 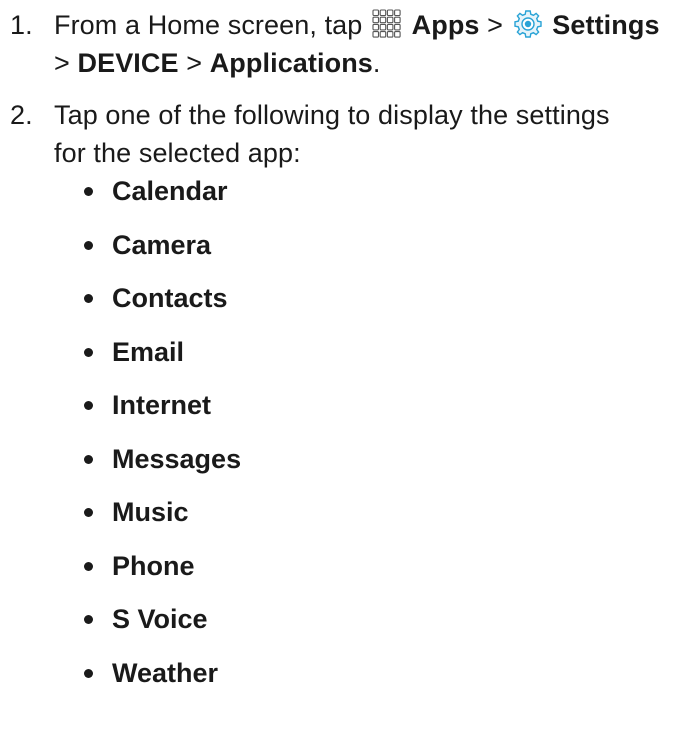 I want to click on apps-label: Apps, so click(x=445, y=25).